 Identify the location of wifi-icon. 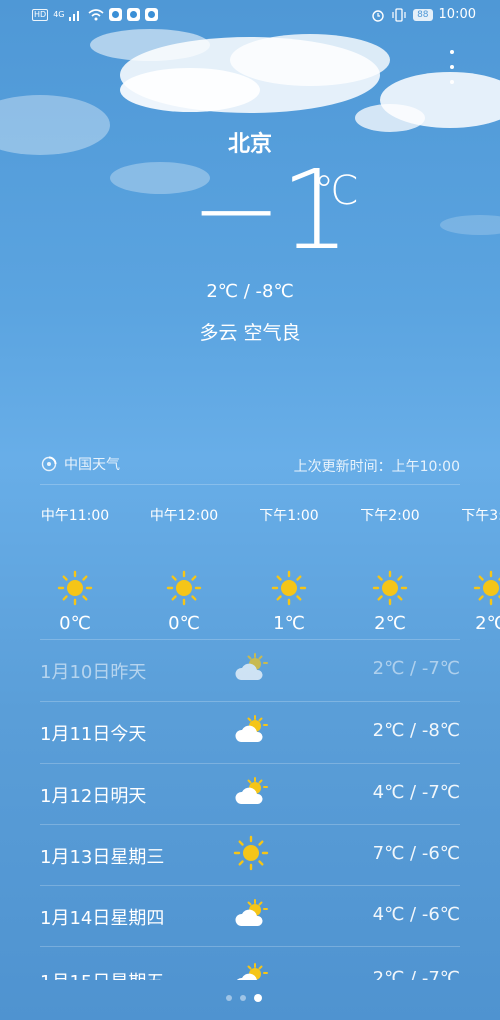
(96, 14).